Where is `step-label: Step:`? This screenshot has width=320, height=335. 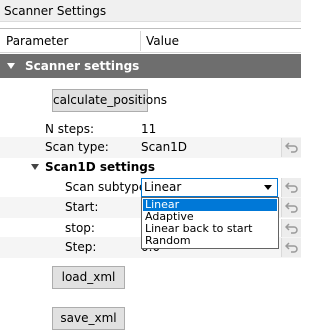 step-label: Step: is located at coordinates (81, 247).